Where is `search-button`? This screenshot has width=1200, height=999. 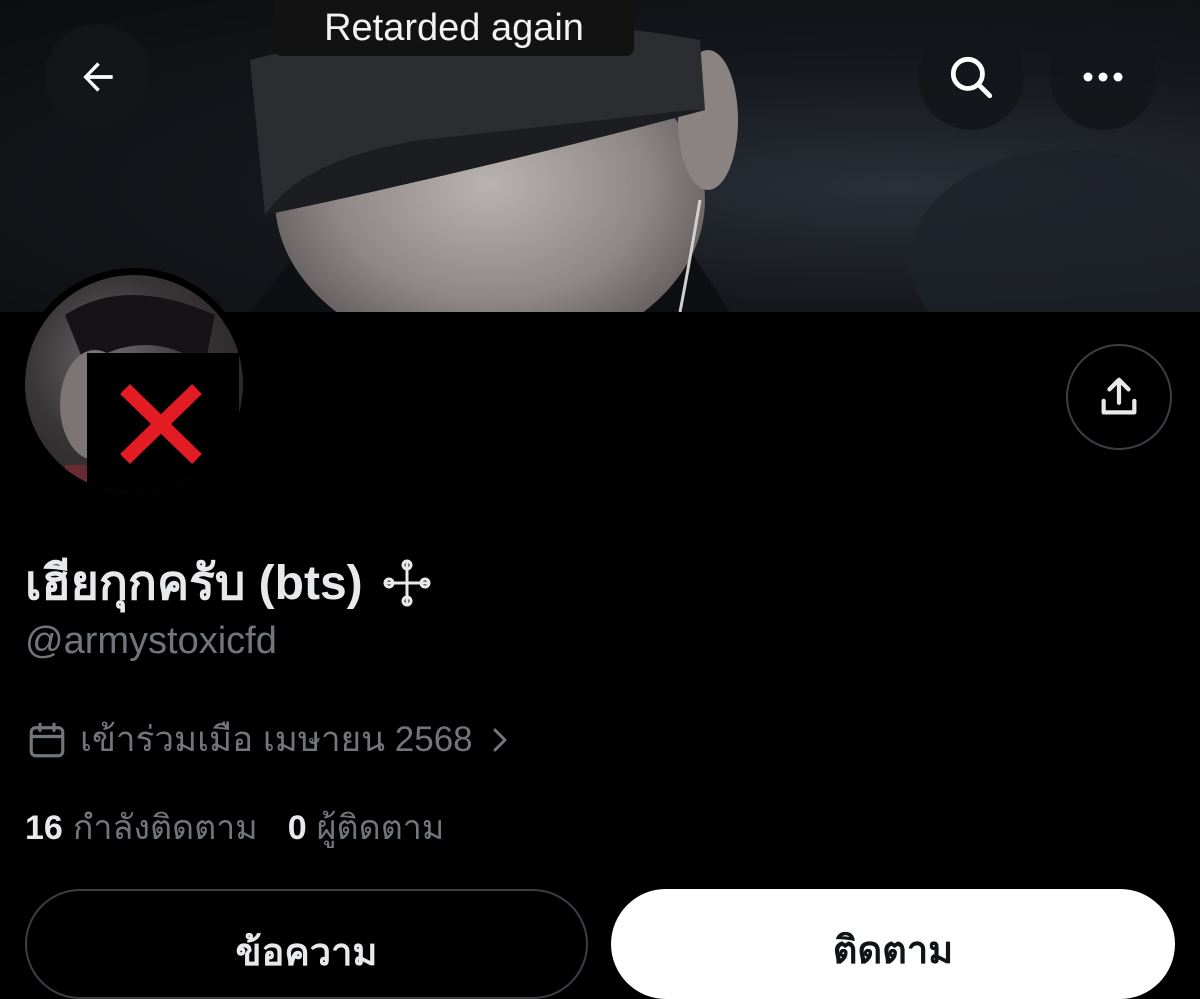 search-button is located at coordinates (971, 77).